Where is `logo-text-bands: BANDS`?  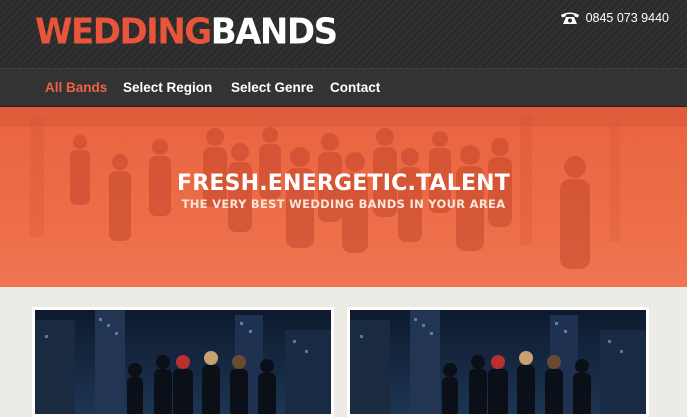
logo-text-bands: BANDS is located at coordinates (274, 32).